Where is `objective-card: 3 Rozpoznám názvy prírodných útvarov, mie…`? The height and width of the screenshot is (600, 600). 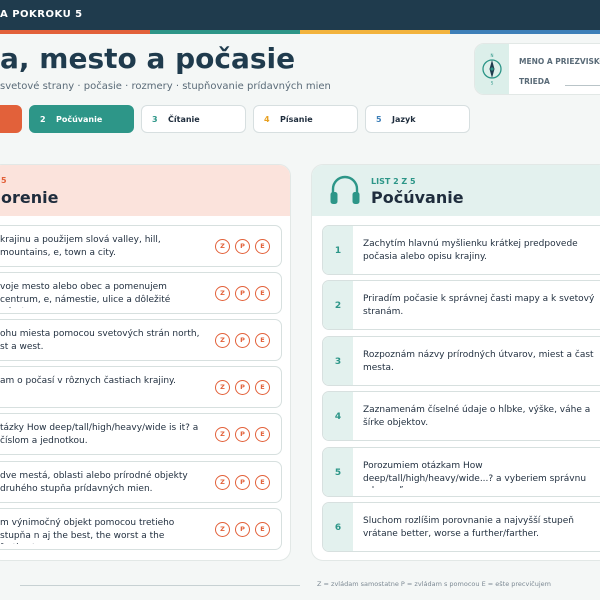 objective-card: 3 Rozpoznám názvy prírodných útvarov, mie… is located at coordinates (461, 361).